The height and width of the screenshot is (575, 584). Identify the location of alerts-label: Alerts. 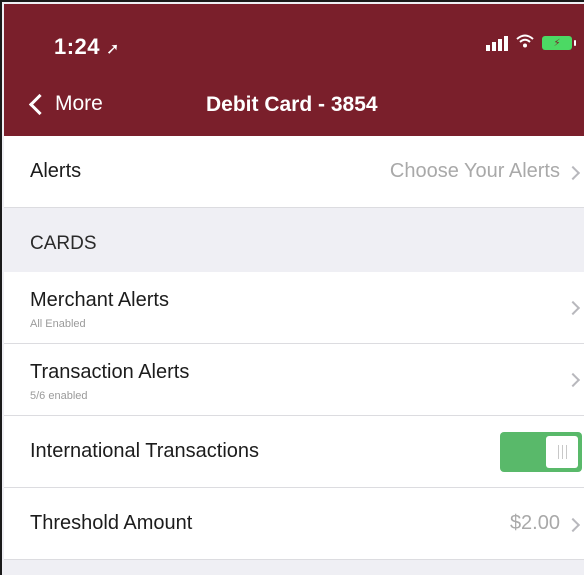
(56, 171).